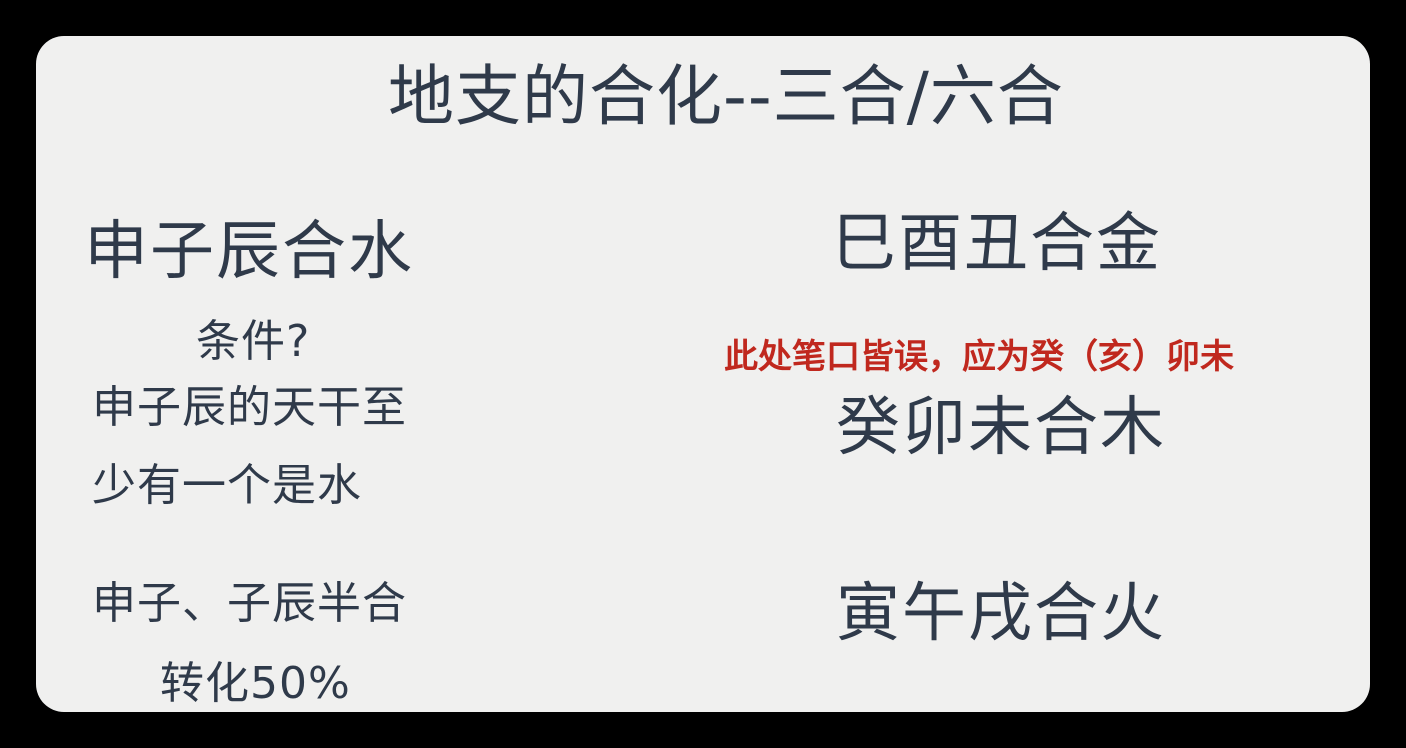 Image resolution: width=1406 pixels, height=748 pixels. Describe the element at coordinates (979, 357) in the screenshot. I see `correction-note: 此处笔口皆误，应为癸（亥）卯未` at that location.